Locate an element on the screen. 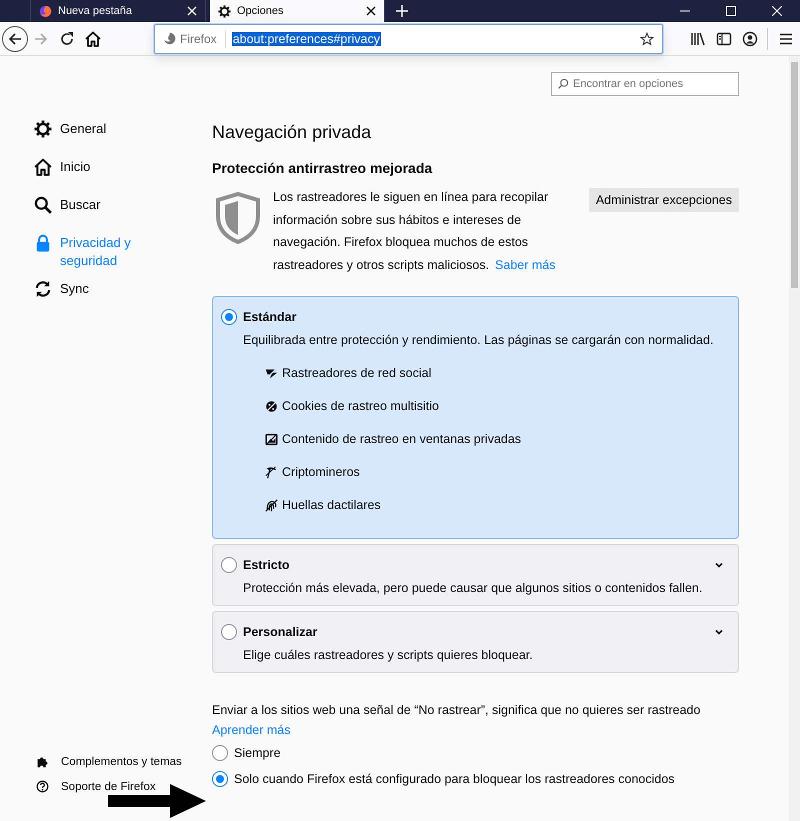 This screenshot has height=821, width=800. feature-label: Criptomineros is located at coordinates (321, 472).